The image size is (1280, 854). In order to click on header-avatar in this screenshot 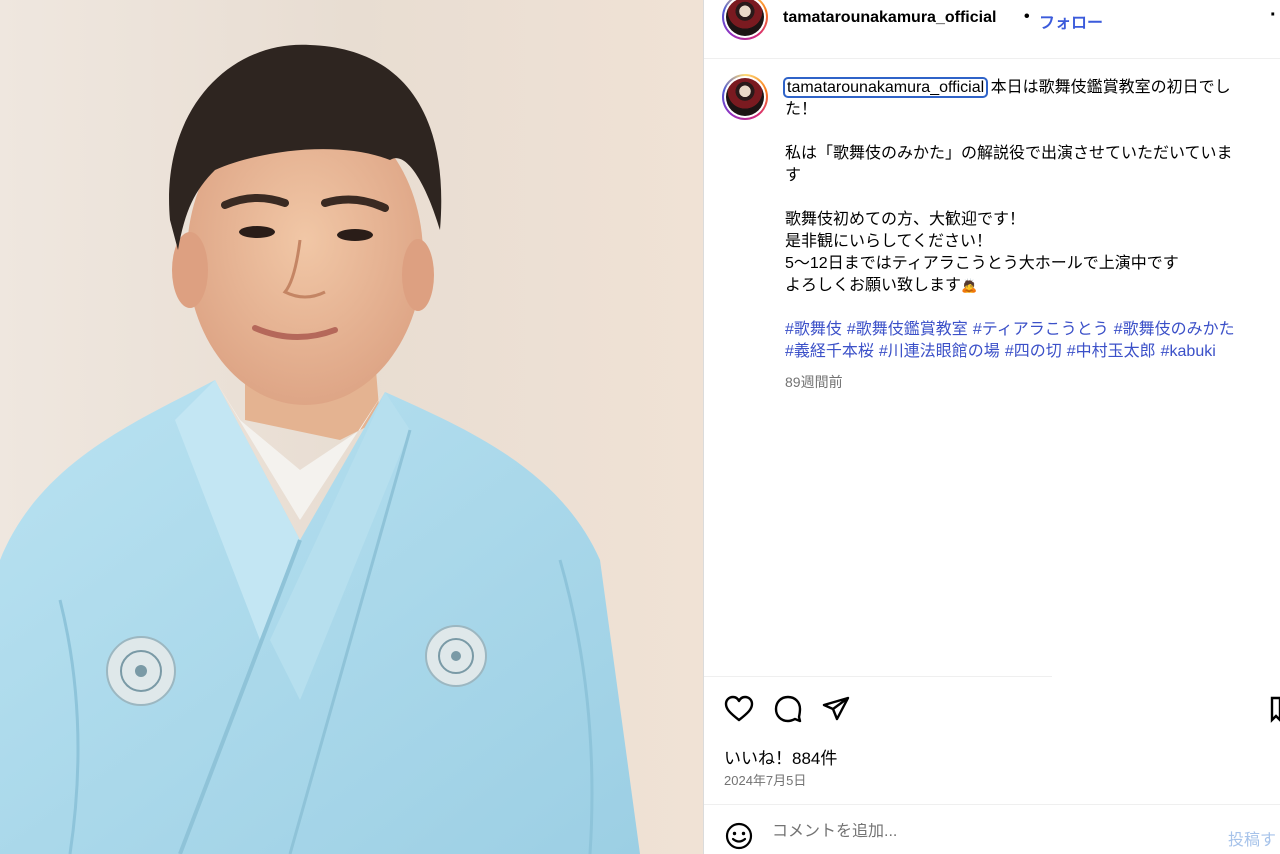, I will do `click(745, 20)`.